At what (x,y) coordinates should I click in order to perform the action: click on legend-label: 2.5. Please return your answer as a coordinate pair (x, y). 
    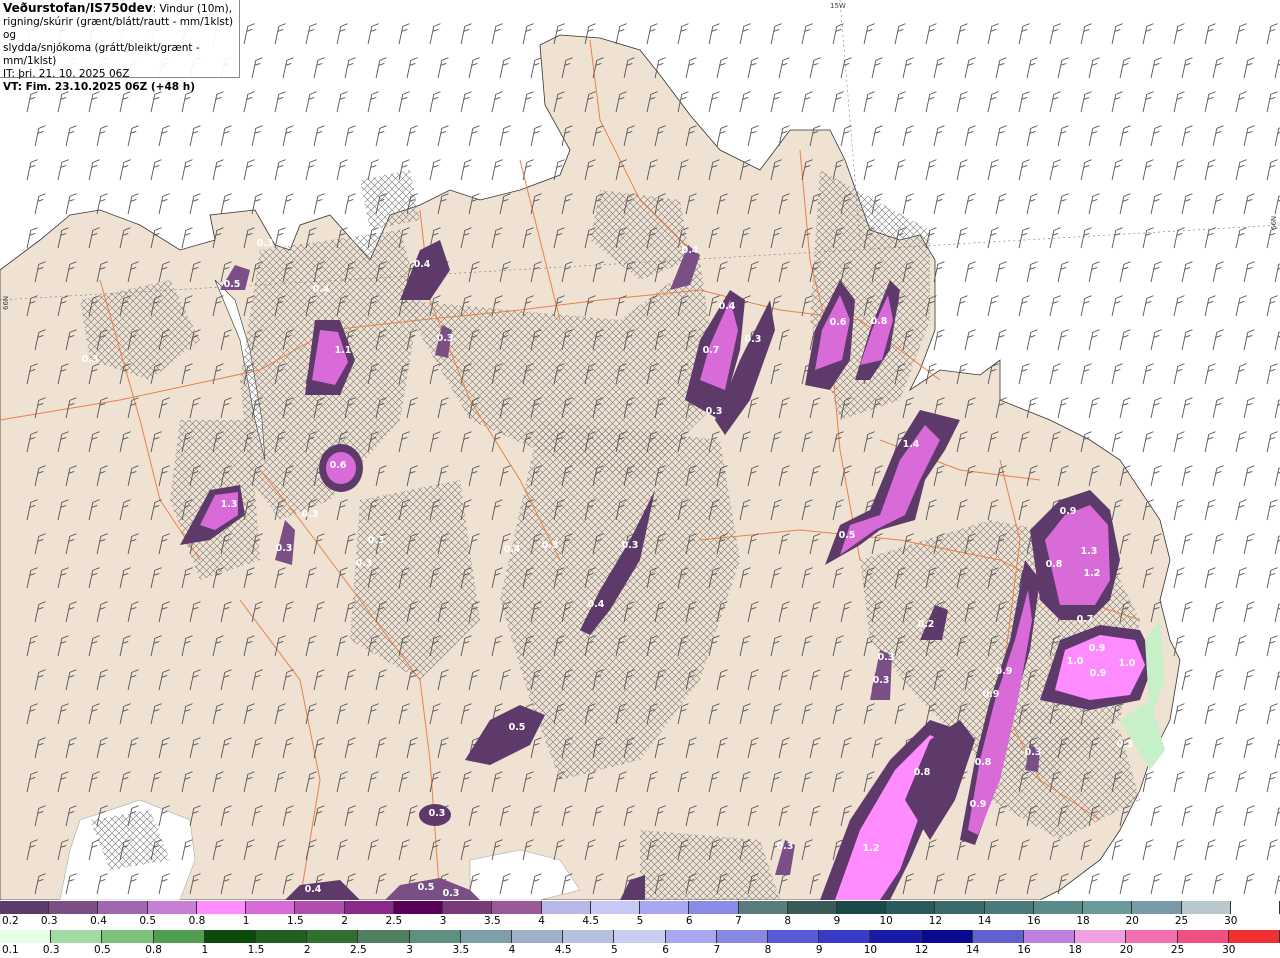
    Looking at the image, I should click on (358, 950).